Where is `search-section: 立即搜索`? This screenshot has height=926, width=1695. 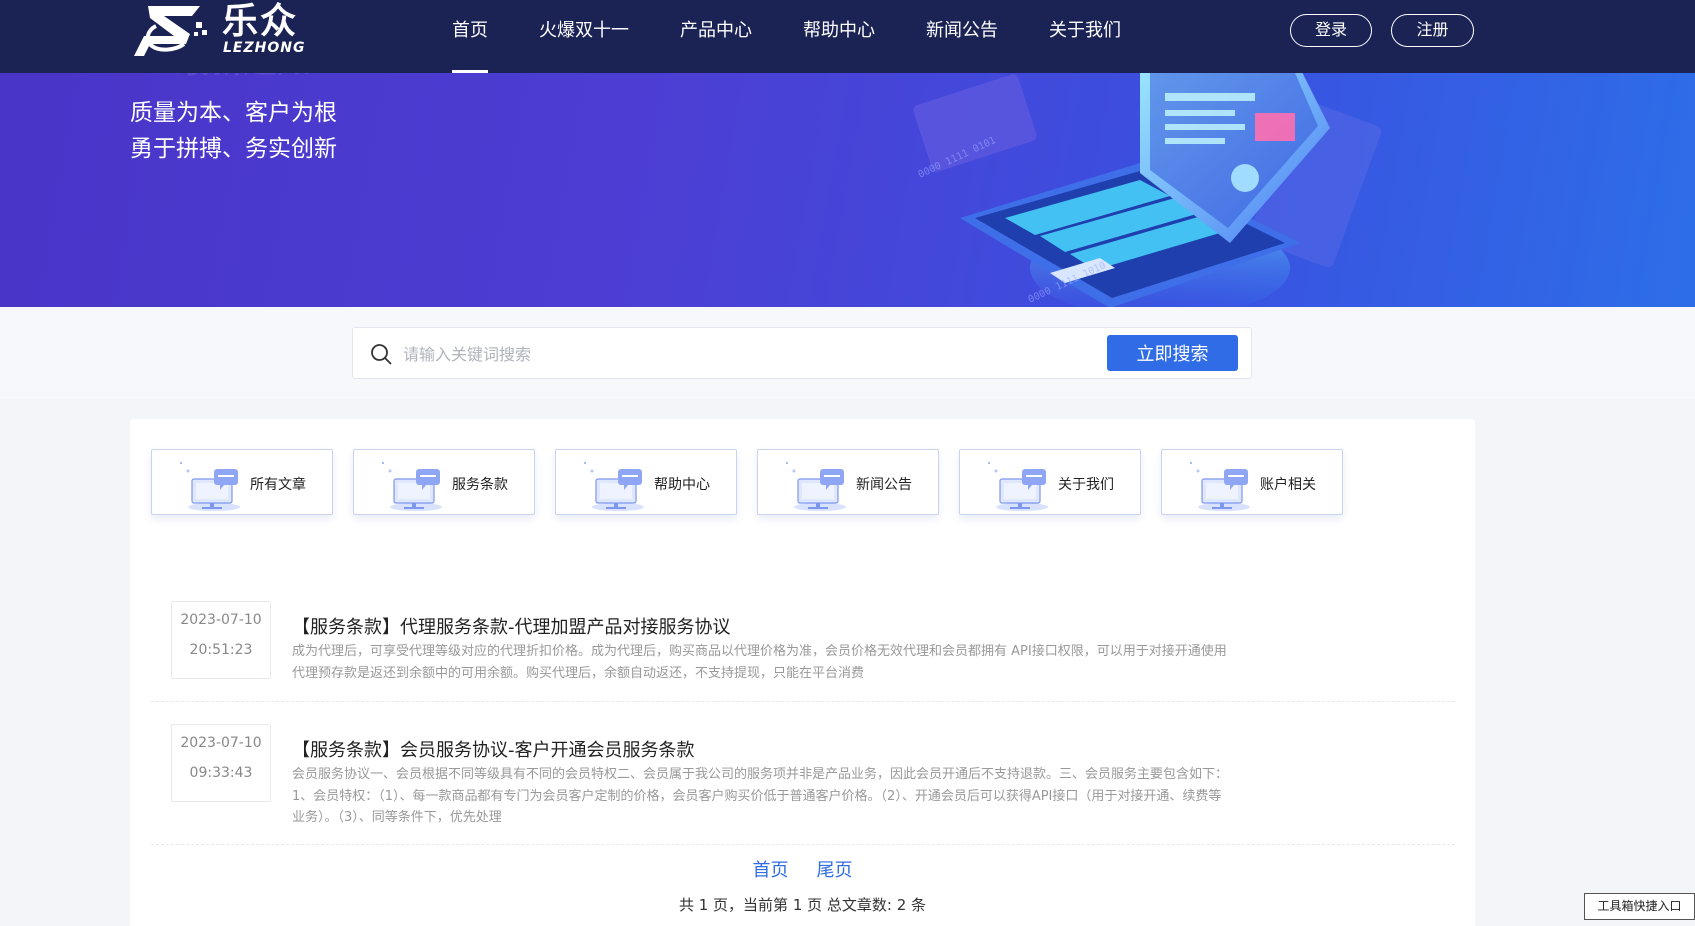
search-section: 立即搜索 is located at coordinates (847, 353).